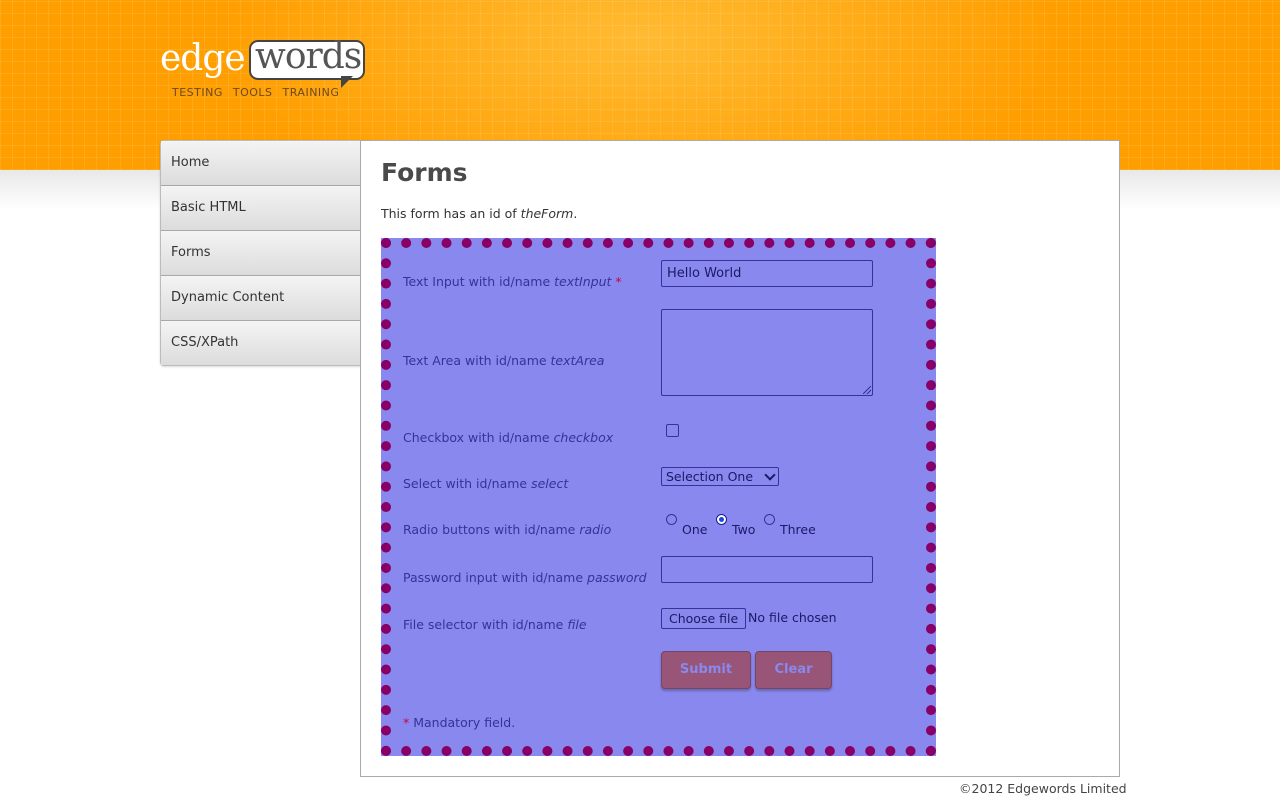 Image resolution: width=1280 pixels, height=801 pixels. I want to click on sidebar-item-forms: Forms, so click(261, 253).